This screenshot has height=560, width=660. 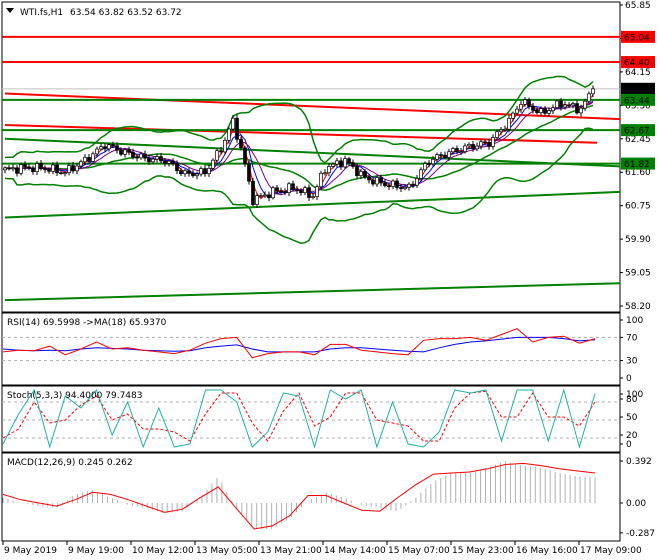 I want to click on trendline, so click(x=312, y=292).